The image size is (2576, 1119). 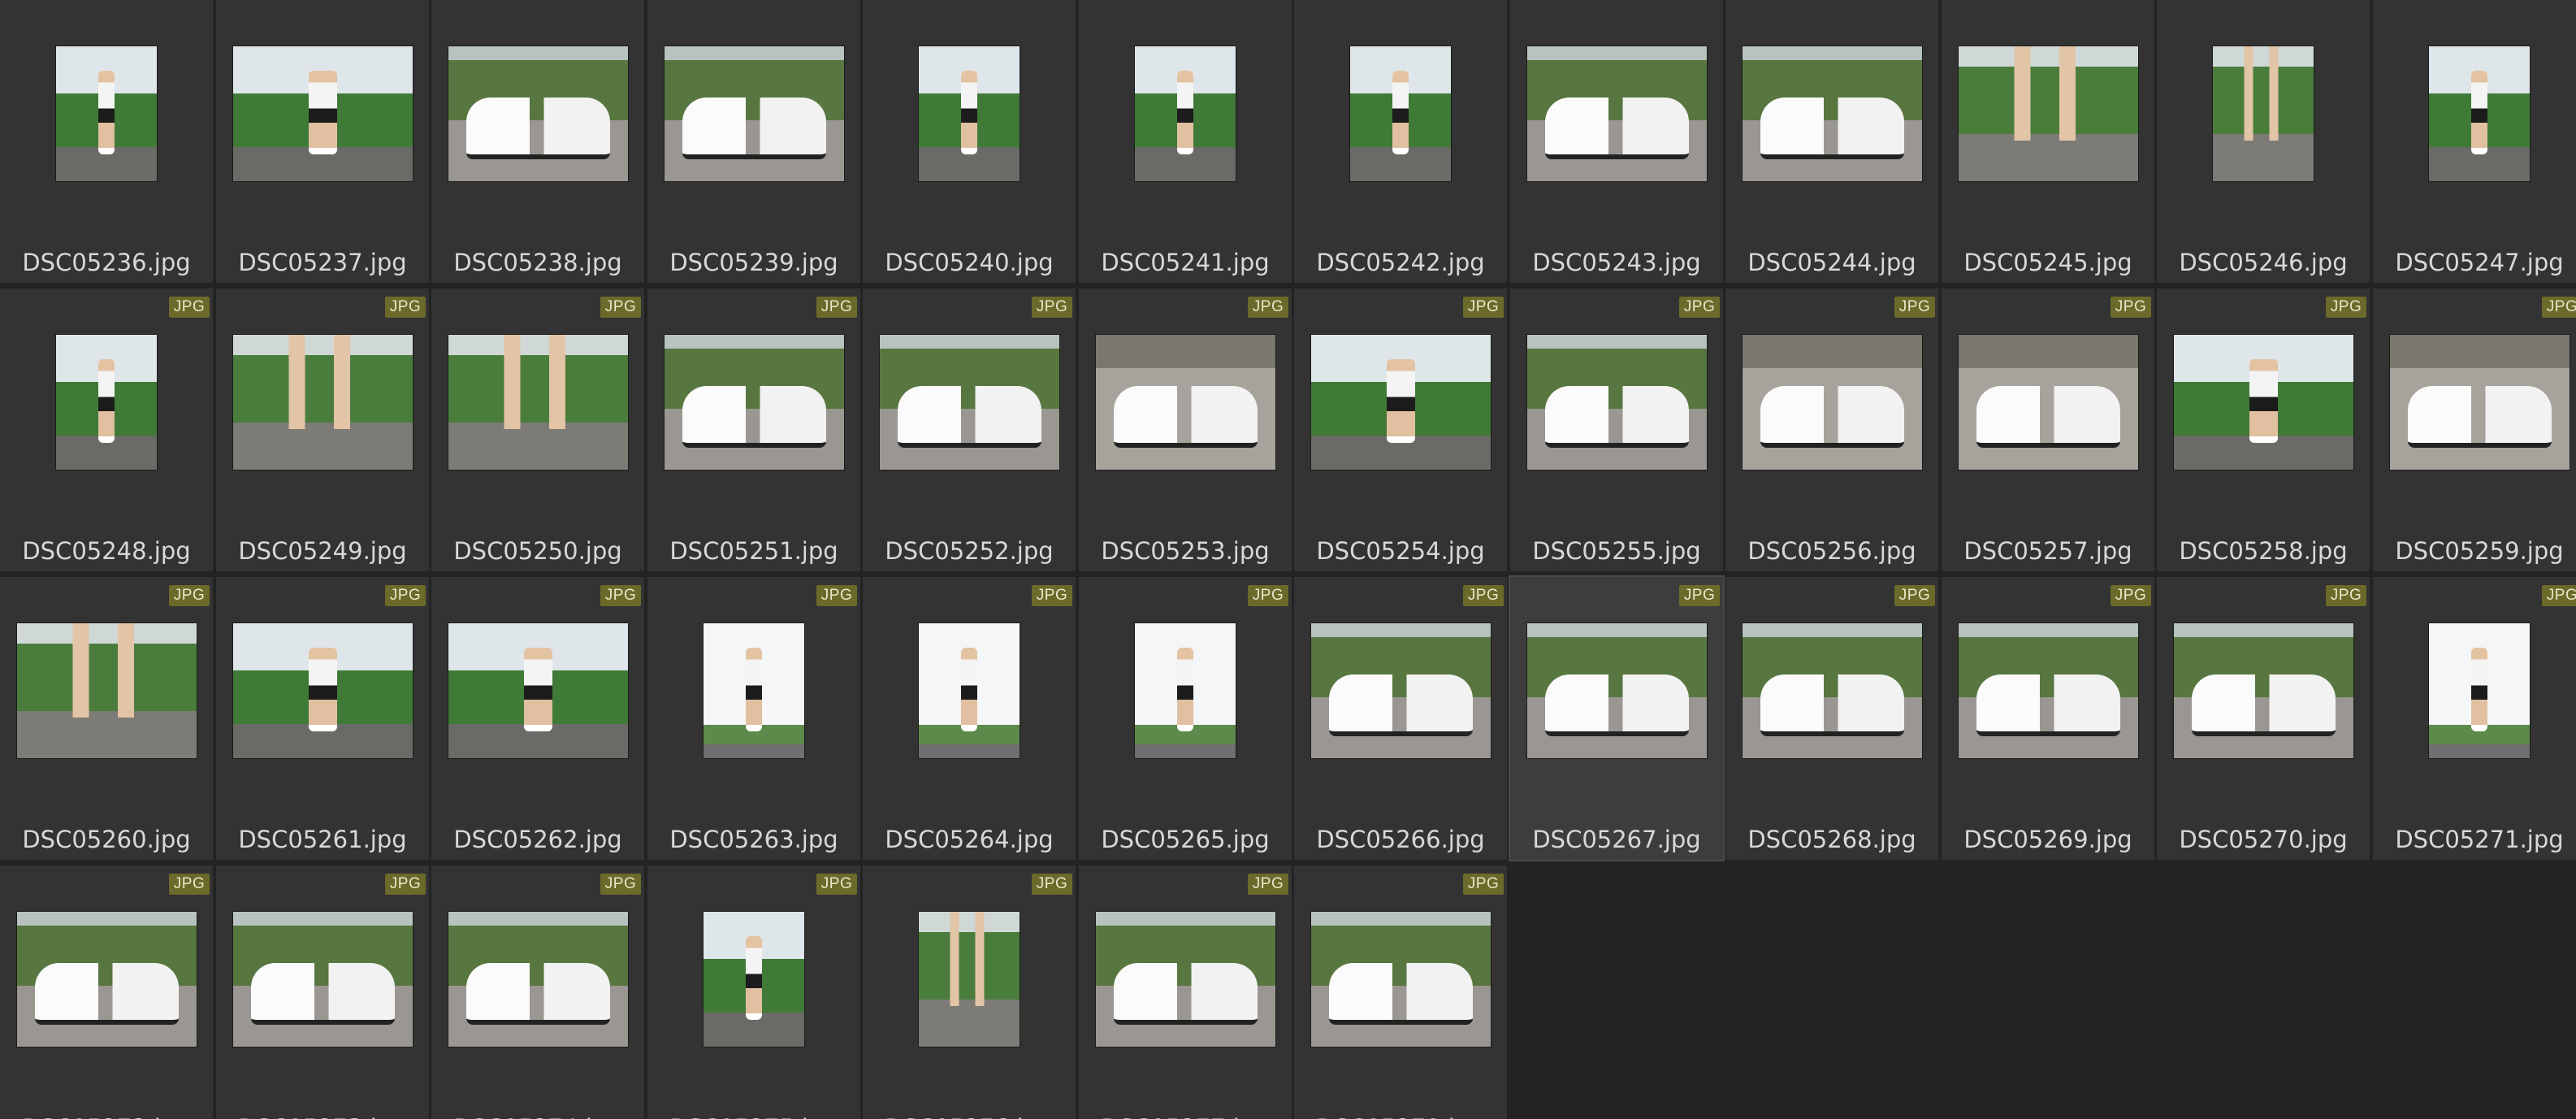 I want to click on thumbnail-cell: JPG DSC05275.jpg, so click(x=753, y=992).